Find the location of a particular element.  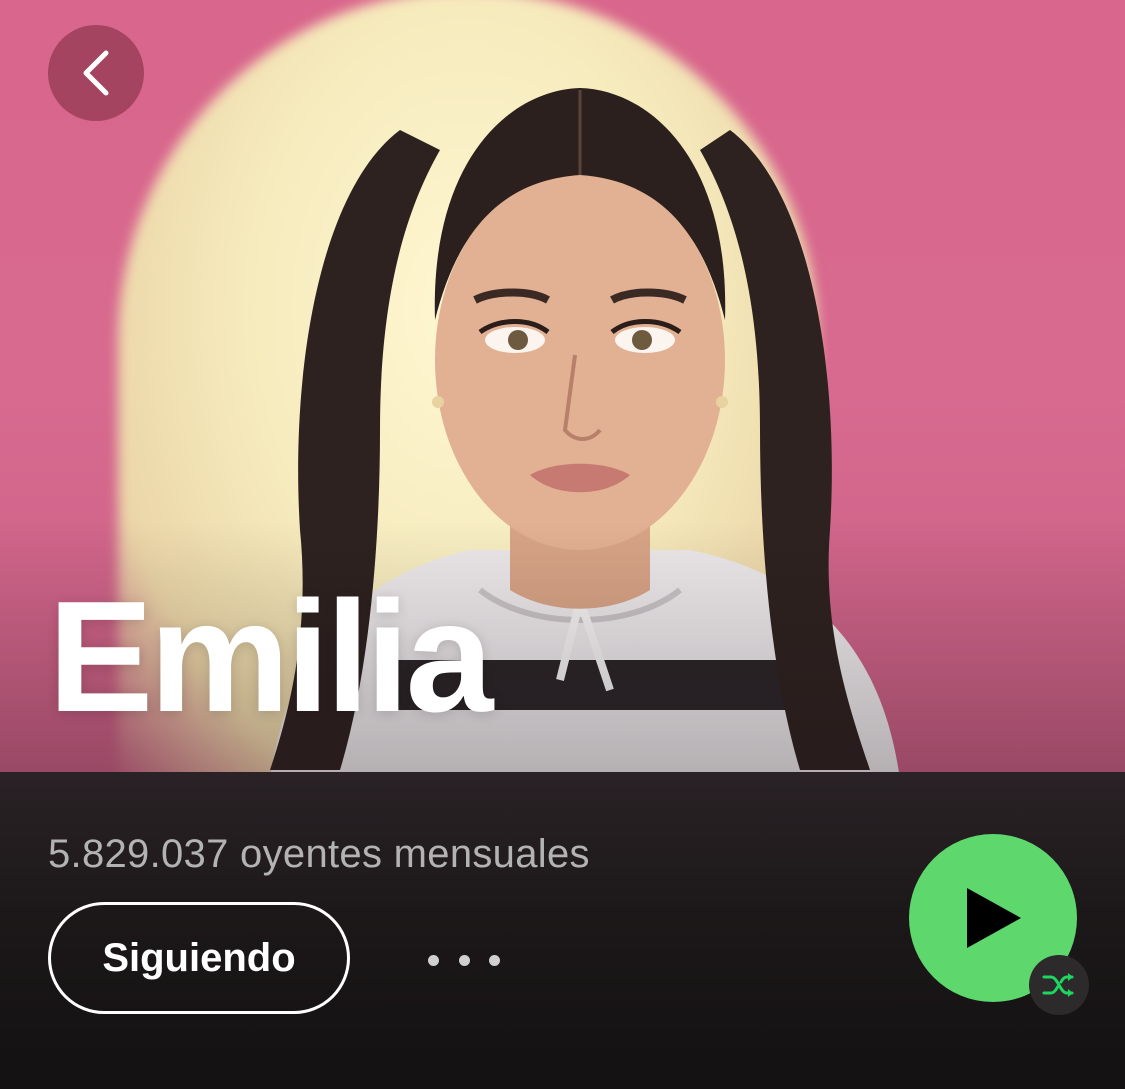

play-icon is located at coordinates (994, 918).